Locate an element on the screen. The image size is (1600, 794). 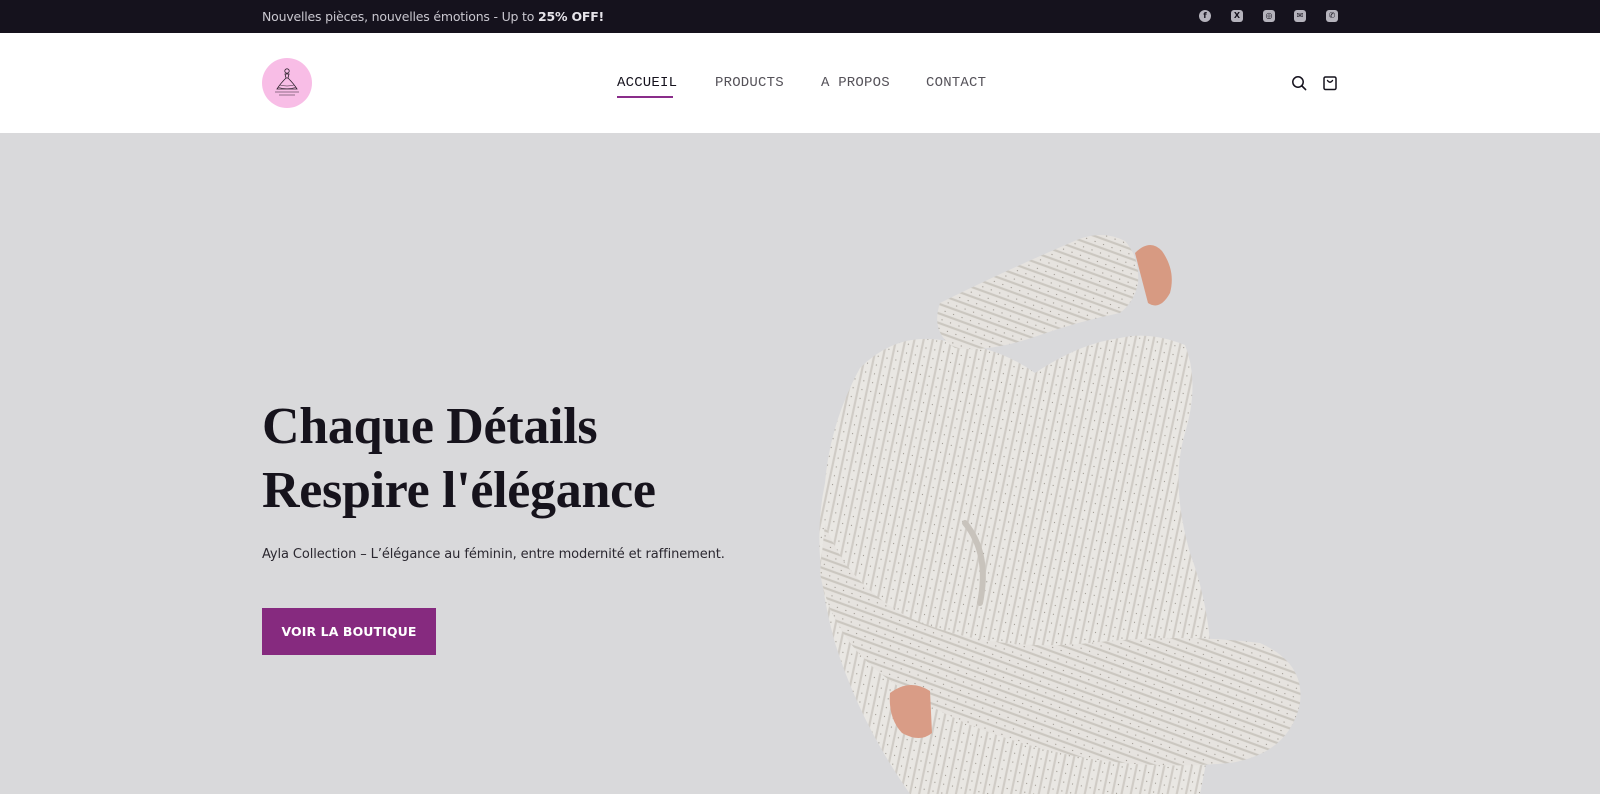
discount-highlight: 25% OFF! is located at coordinates (571, 16).